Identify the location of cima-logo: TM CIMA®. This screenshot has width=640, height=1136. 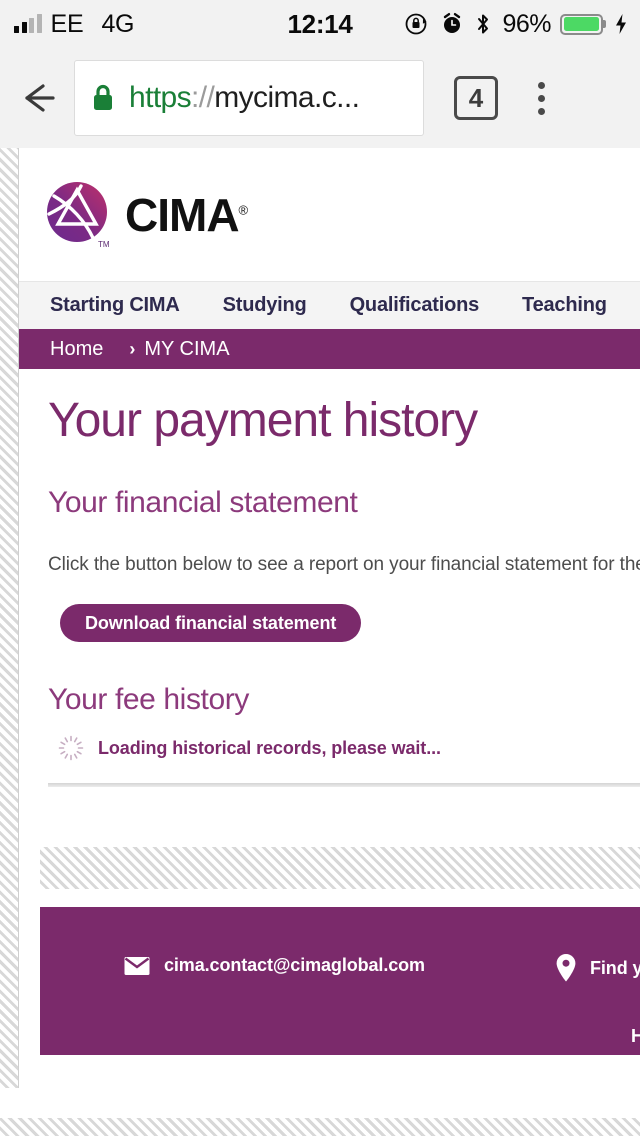
(145, 215).